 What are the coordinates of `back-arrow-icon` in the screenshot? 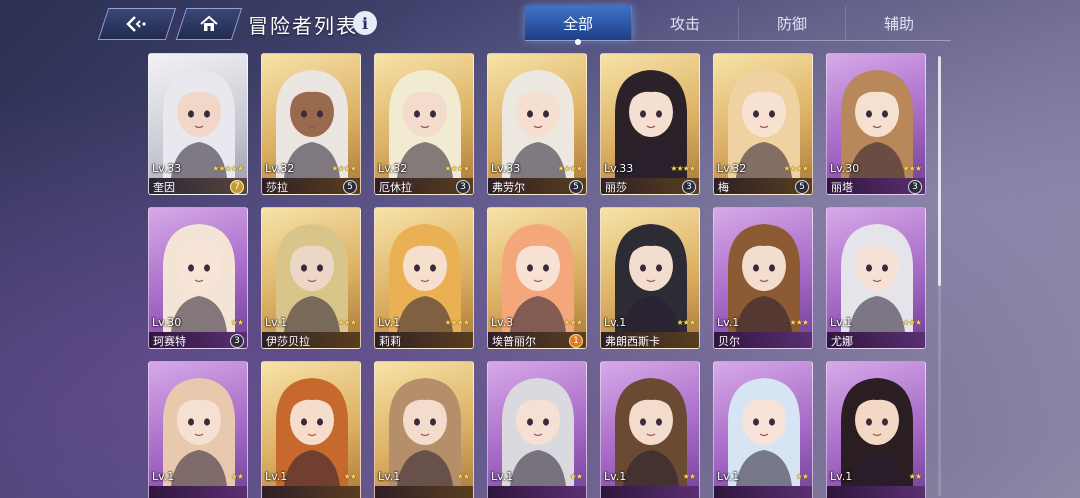 It's located at (136, 24).